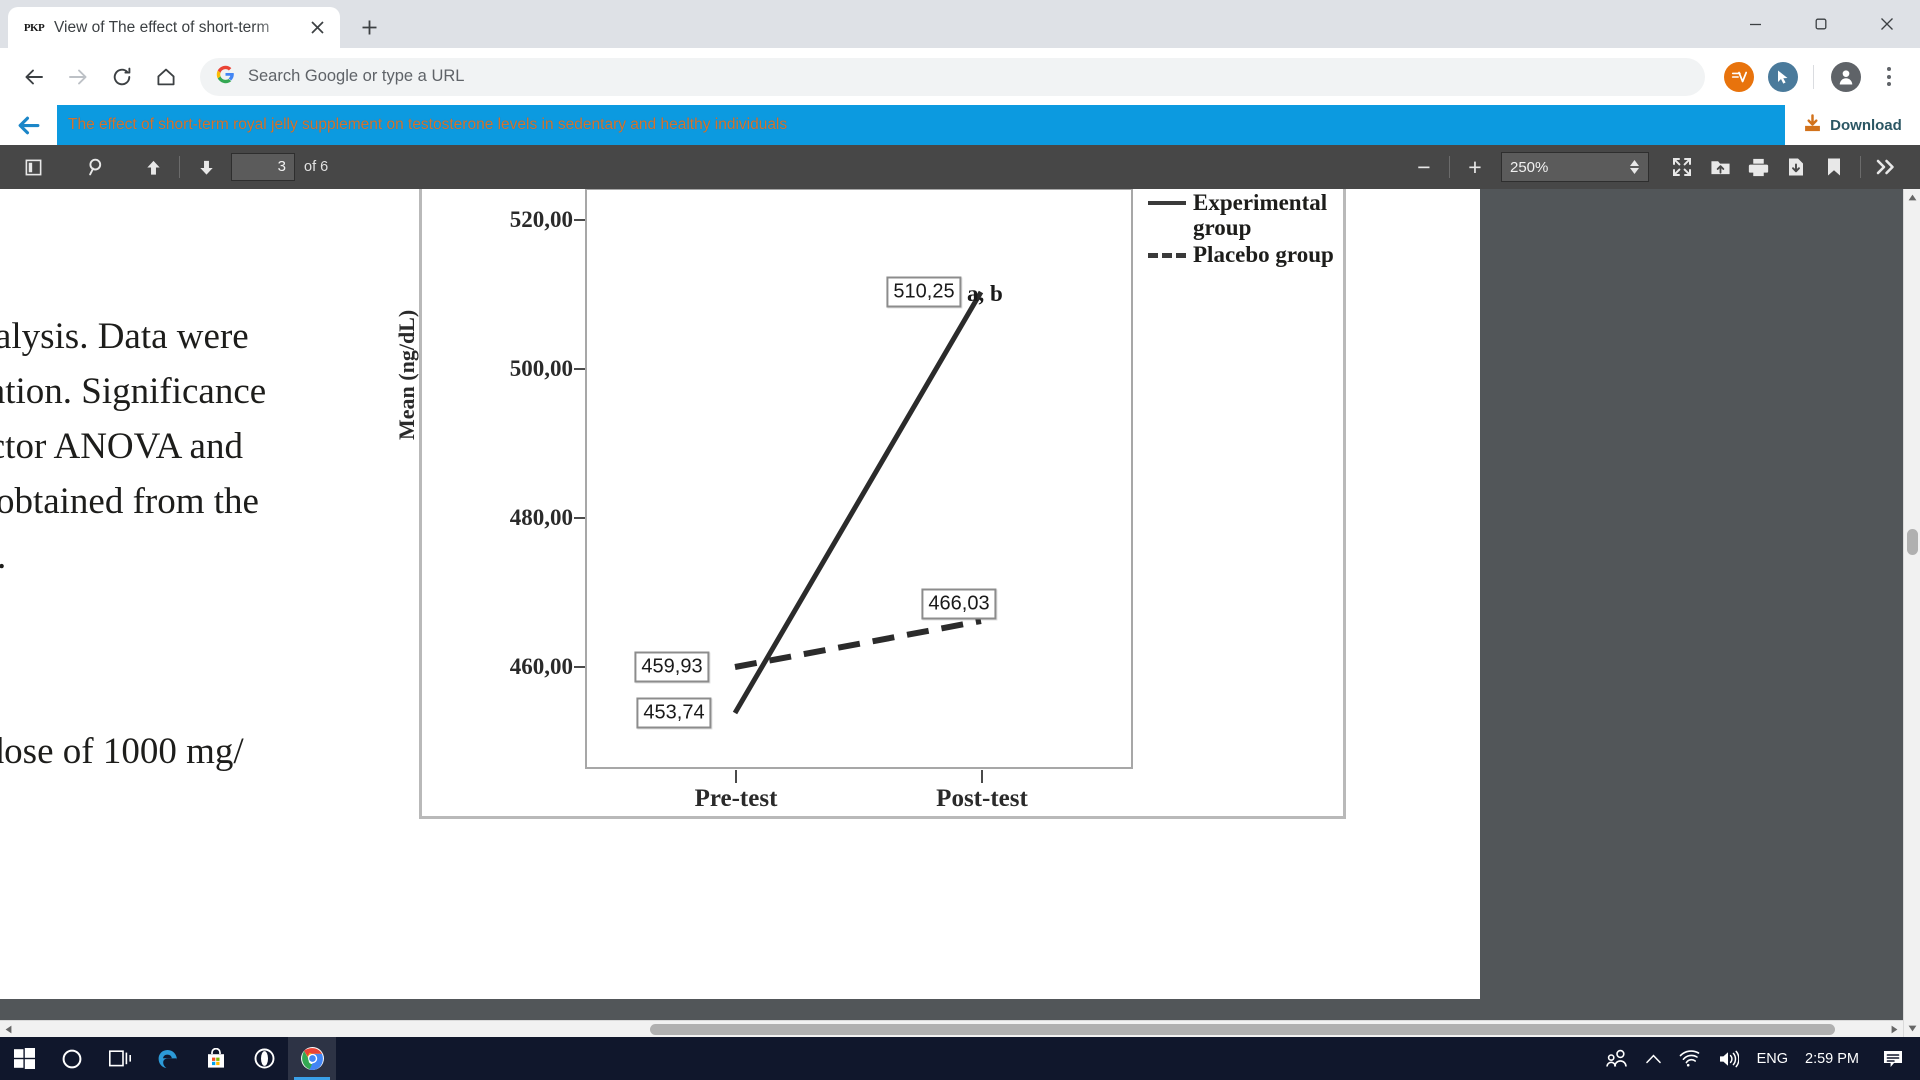  What do you see at coordinates (122, 77) in the screenshot?
I see `reload-button` at bounding box center [122, 77].